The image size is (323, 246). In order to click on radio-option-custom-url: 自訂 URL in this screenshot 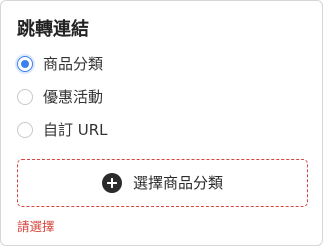, I will do `click(62, 130)`.